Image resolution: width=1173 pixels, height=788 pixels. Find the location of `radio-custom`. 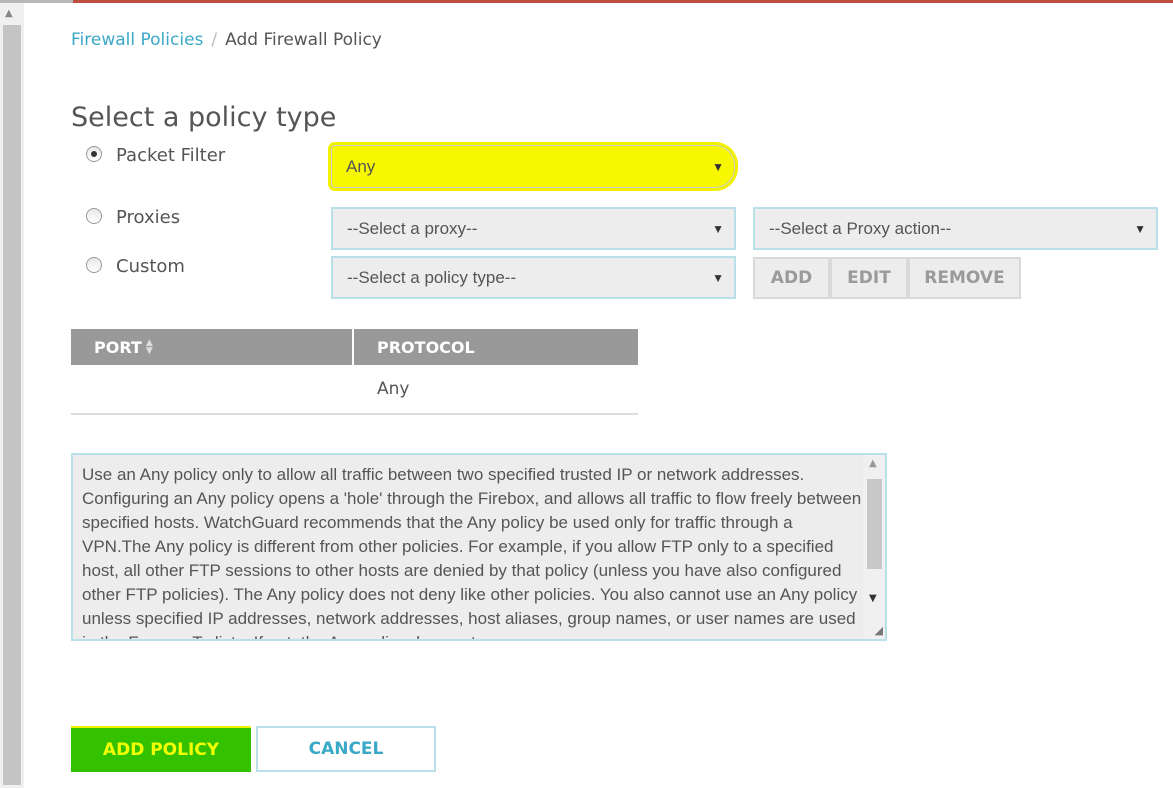

radio-custom is located at coordinates (94, 265).